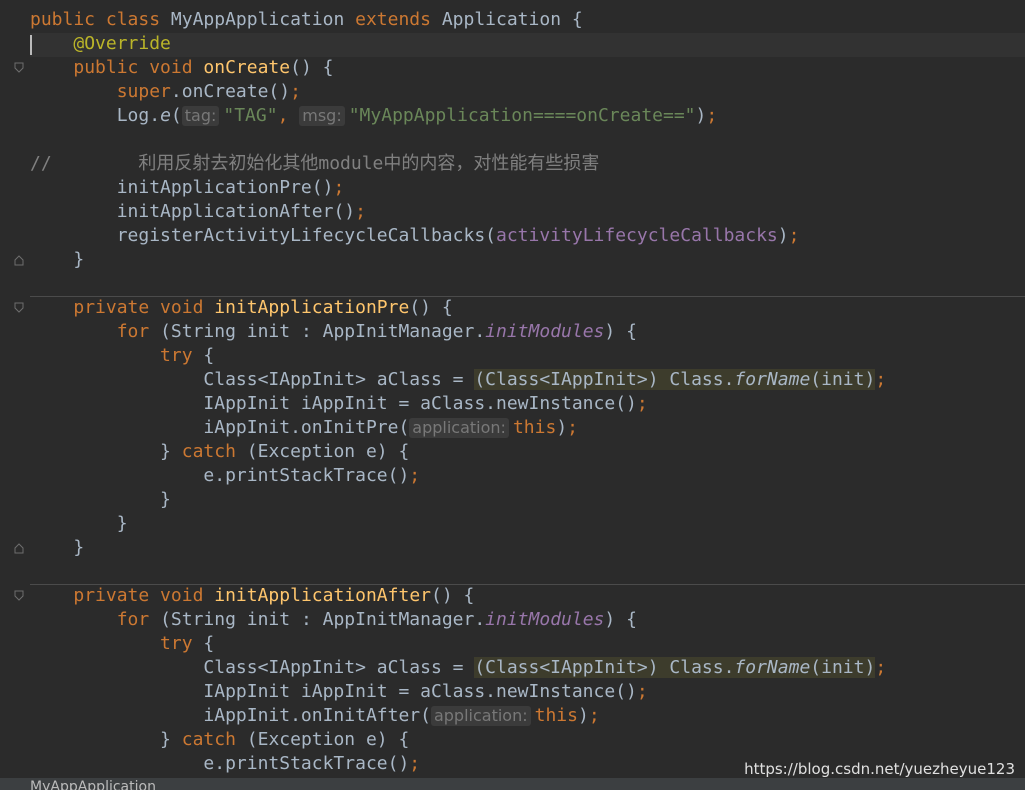 The width and height of the screenshot is (1025, 790). What do you see at coordinates (236, 211) in the screenshot?
I see `token-text: initApplicationAfter()` at bounding box center [236, 211].